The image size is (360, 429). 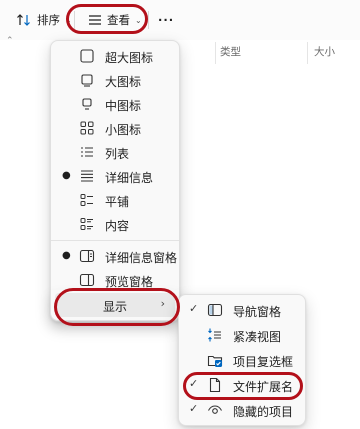 What do you see at coordinates (87, 128) in the screenshot?
I see `small-icons-icon` at bounding box center [87, 128].